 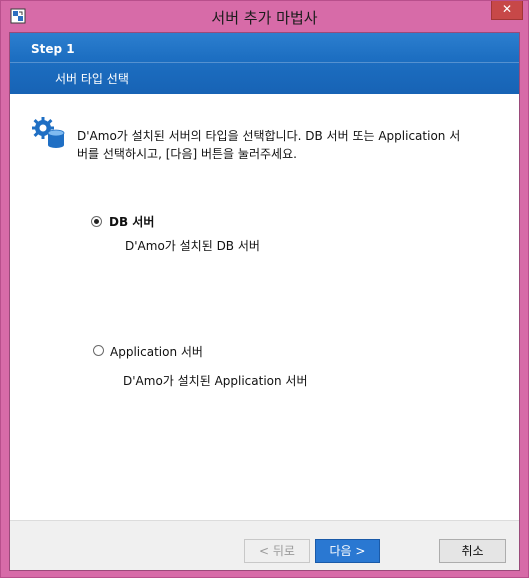 What do you see at coordinates (215, 381) in the screenshot?
I see `application-server-description: D'Amo가 설치된 Application 서버` at bounding box center [215, 381].